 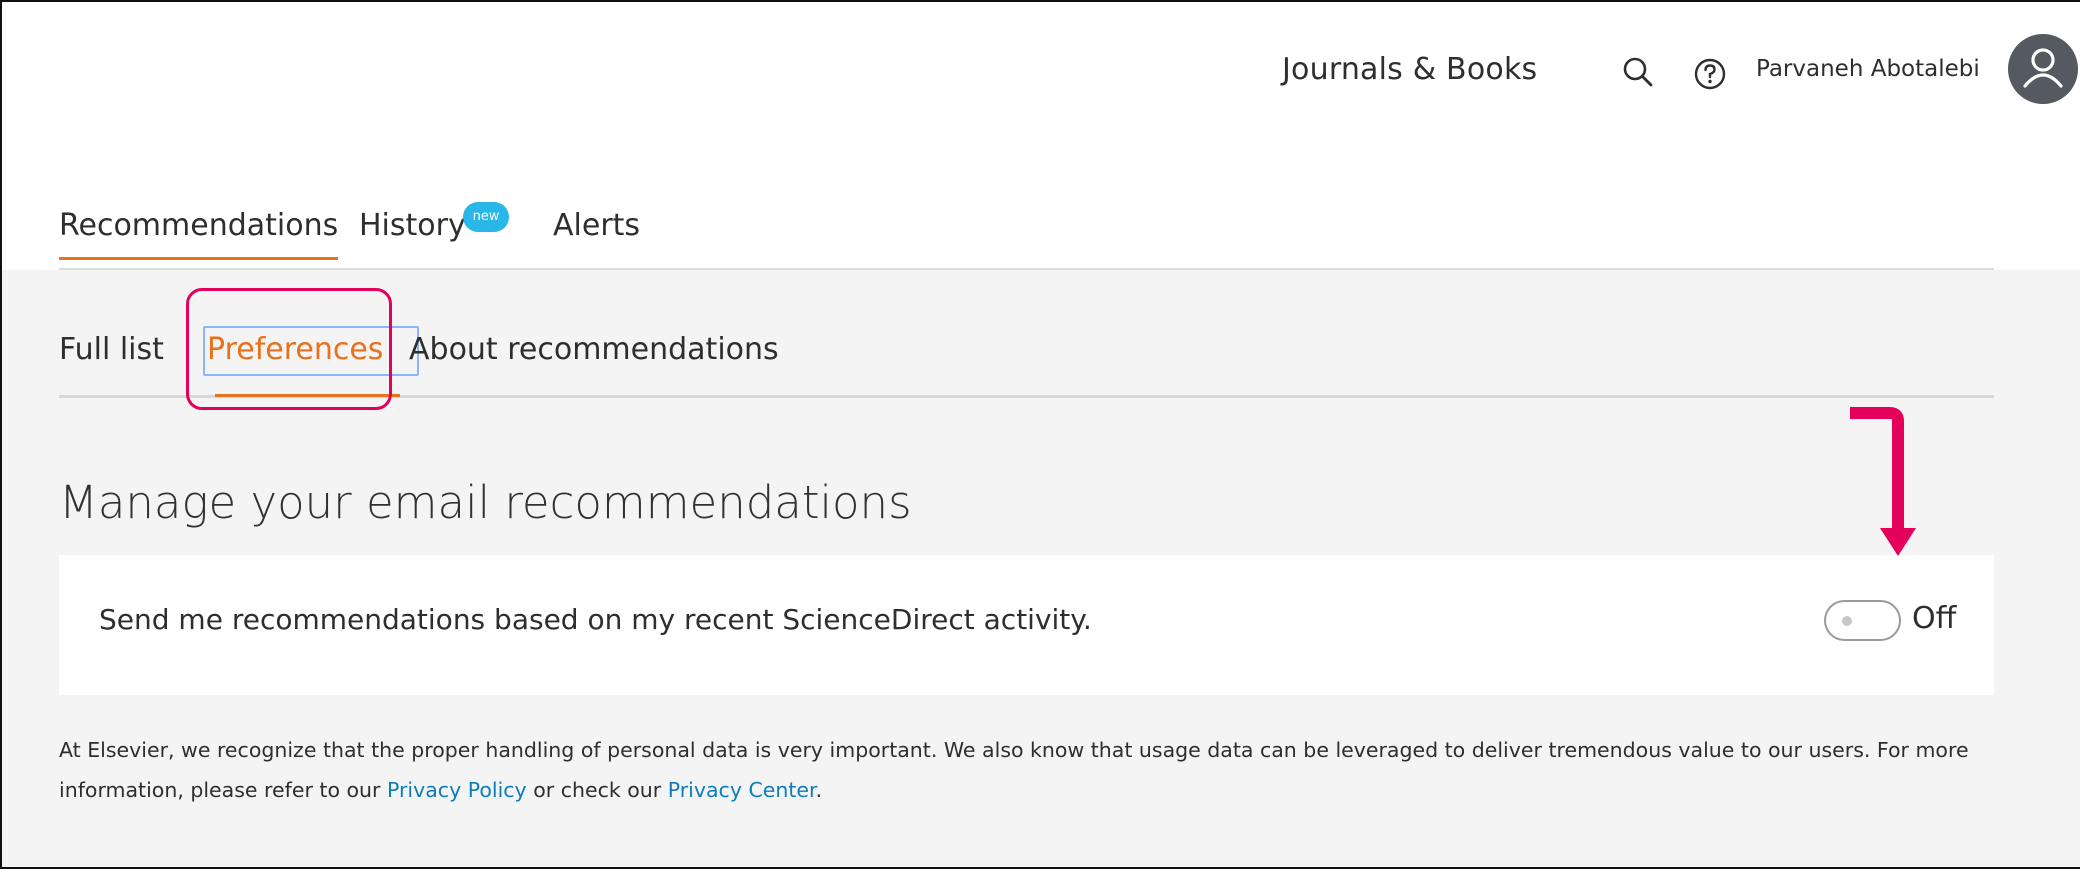 What do you see at coordinates (485, 502) in the screenshot?
I see `section-title: Manage your email recommendations` at bounding box center [485, 502].